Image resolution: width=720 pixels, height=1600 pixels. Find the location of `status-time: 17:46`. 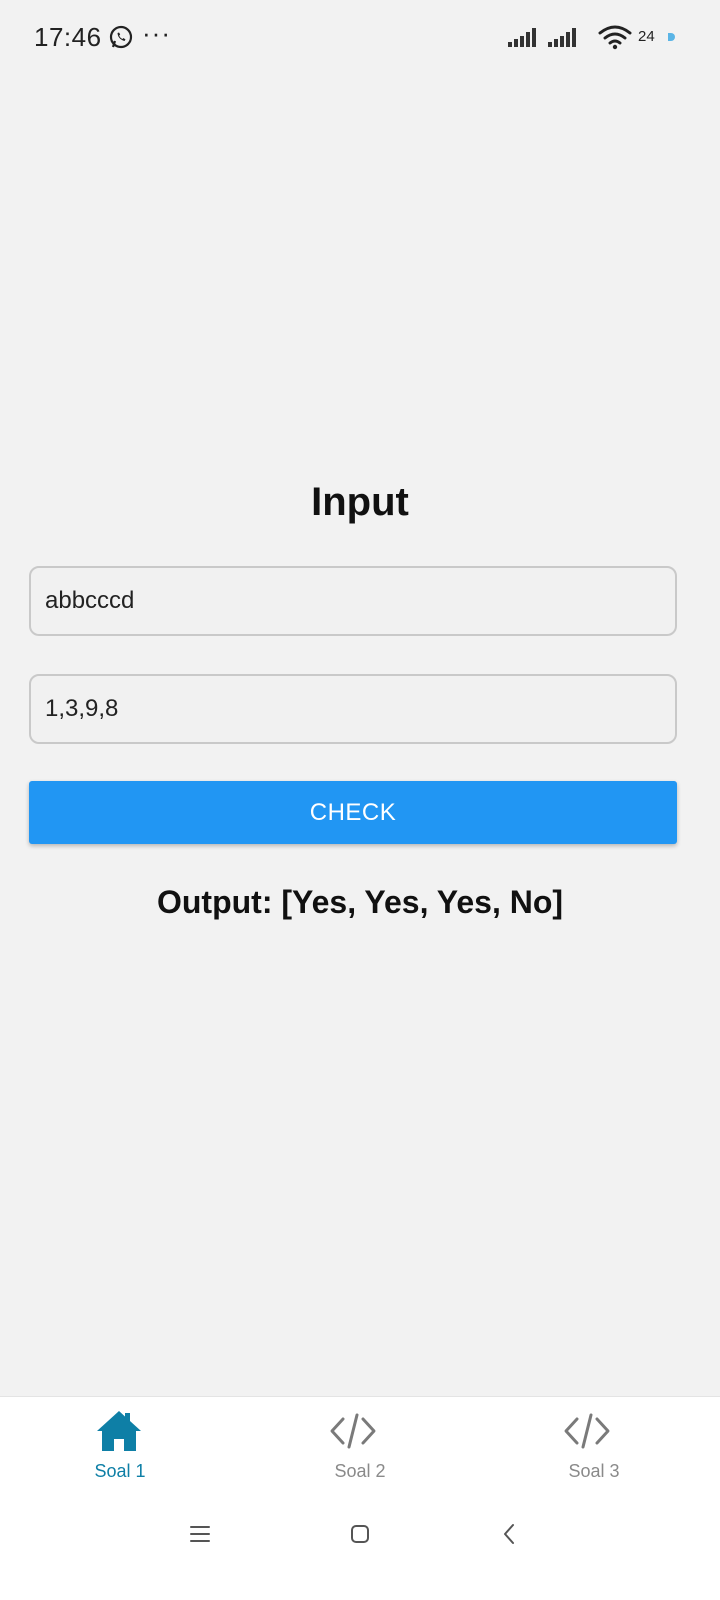

status-time: 17:46 is located at coordinates (68, 37).